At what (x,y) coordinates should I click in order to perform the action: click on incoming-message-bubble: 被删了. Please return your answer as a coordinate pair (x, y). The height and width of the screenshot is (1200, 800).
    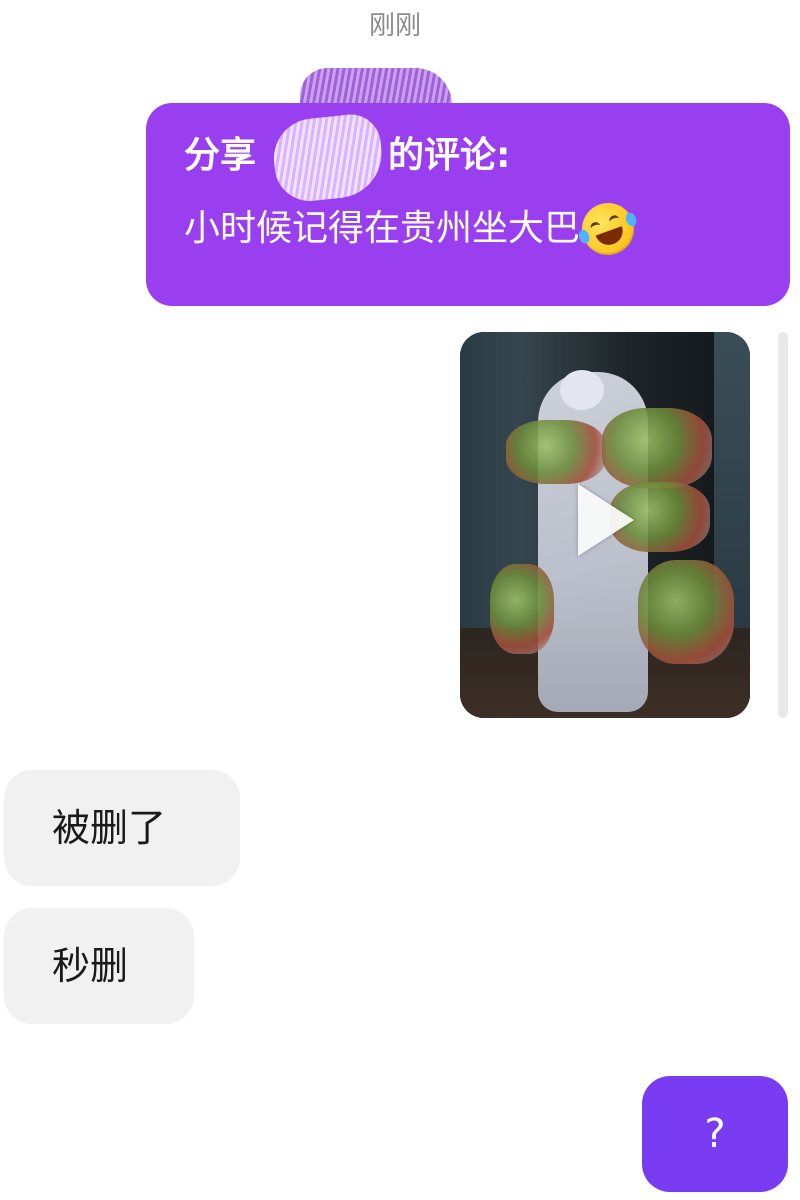
    Looking at the image, I should click on (122, 828).